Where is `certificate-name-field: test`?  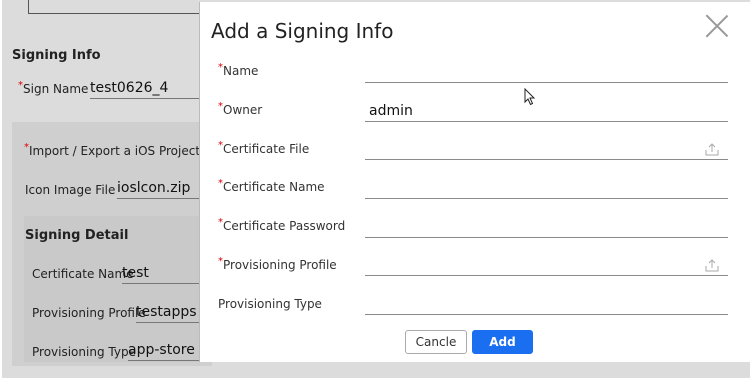 certificate-name-field: test is located at coordinates (162, 274).